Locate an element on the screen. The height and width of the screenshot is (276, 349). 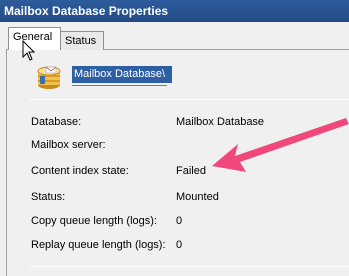
label-status: Status: is located at coordinates (48, 197).